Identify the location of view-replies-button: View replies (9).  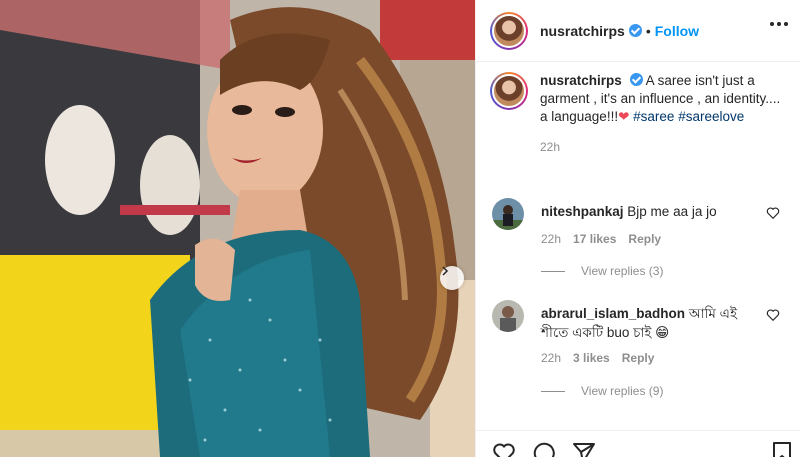
(602, 391).